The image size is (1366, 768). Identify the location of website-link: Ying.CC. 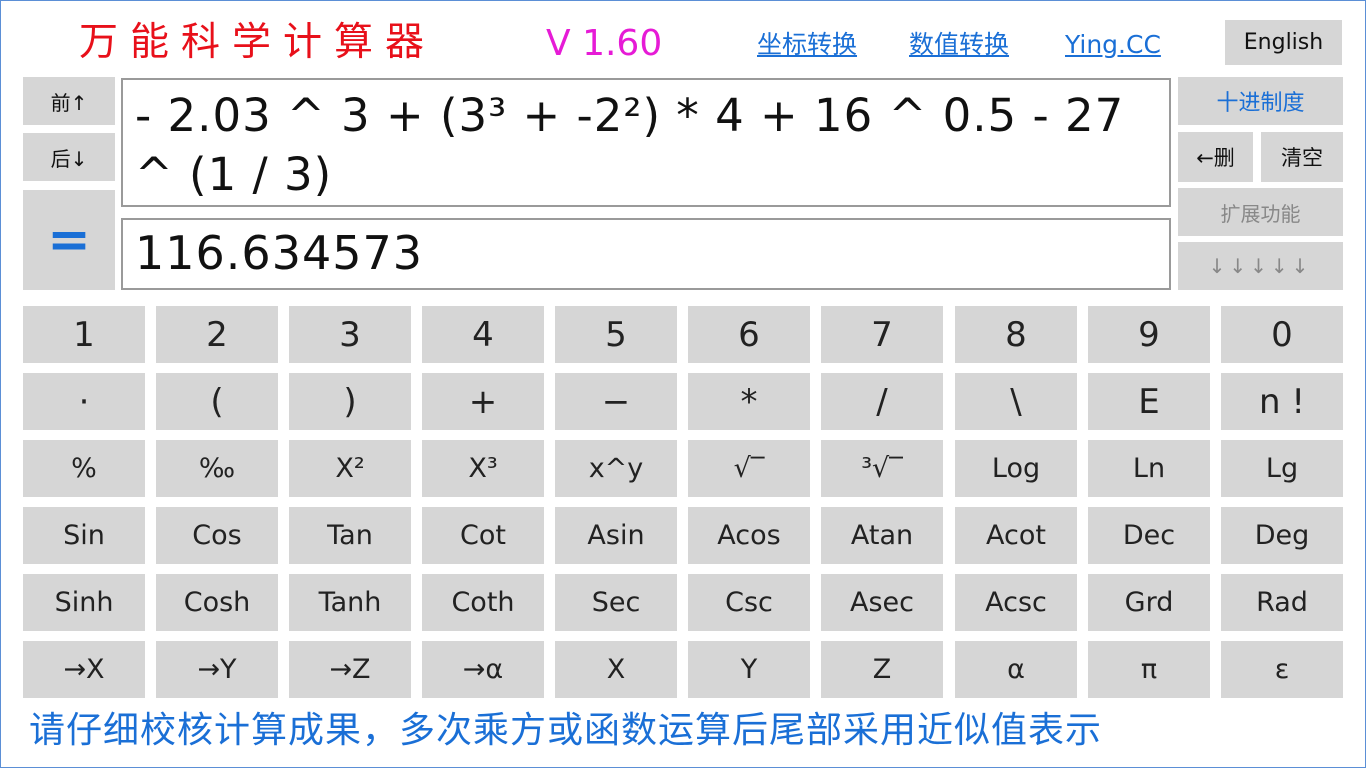
(1113, 45).